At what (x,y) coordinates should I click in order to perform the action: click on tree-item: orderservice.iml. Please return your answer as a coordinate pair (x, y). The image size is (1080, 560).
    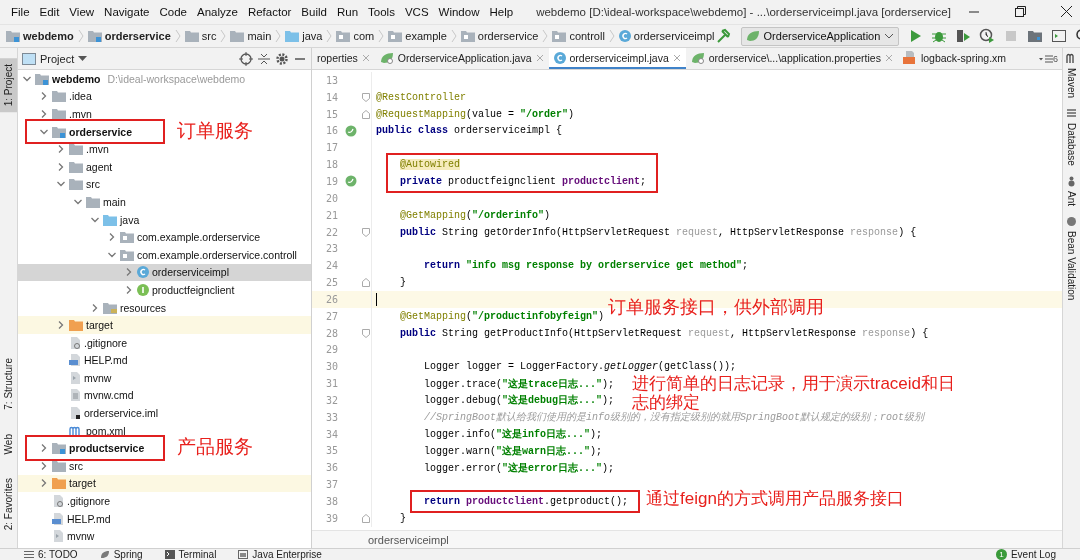
    Looking at the image, I should click on (164, 413).